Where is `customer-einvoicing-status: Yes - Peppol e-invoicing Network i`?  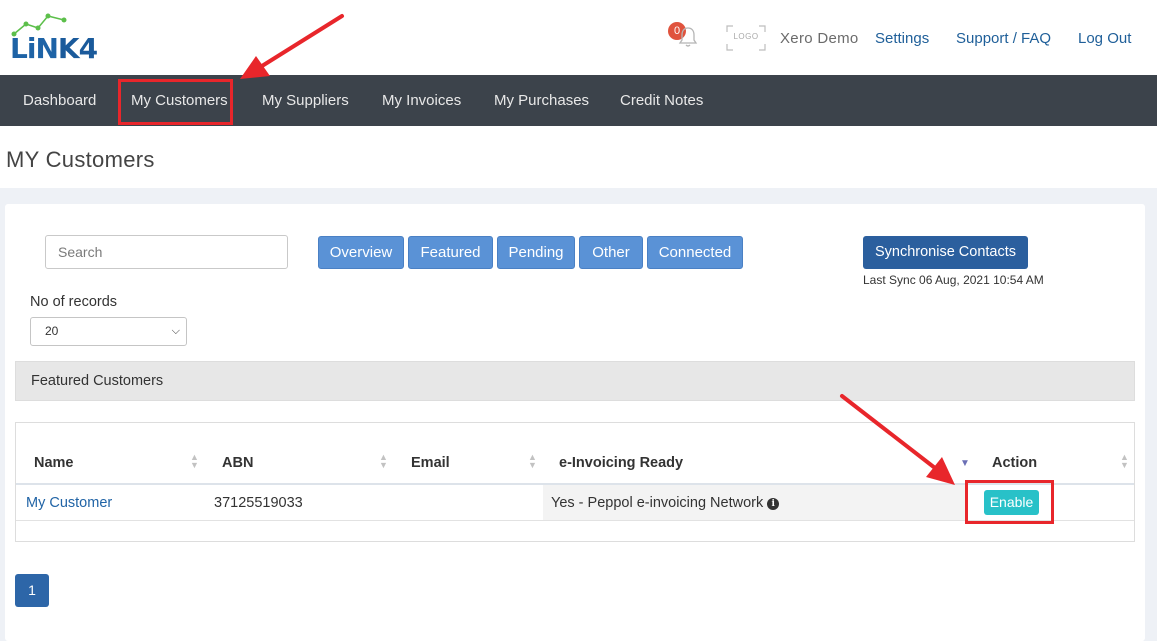
customer-einvoicing-status: Yes - Peppol e-invoicing Network i is located at coordinates (665, 503).